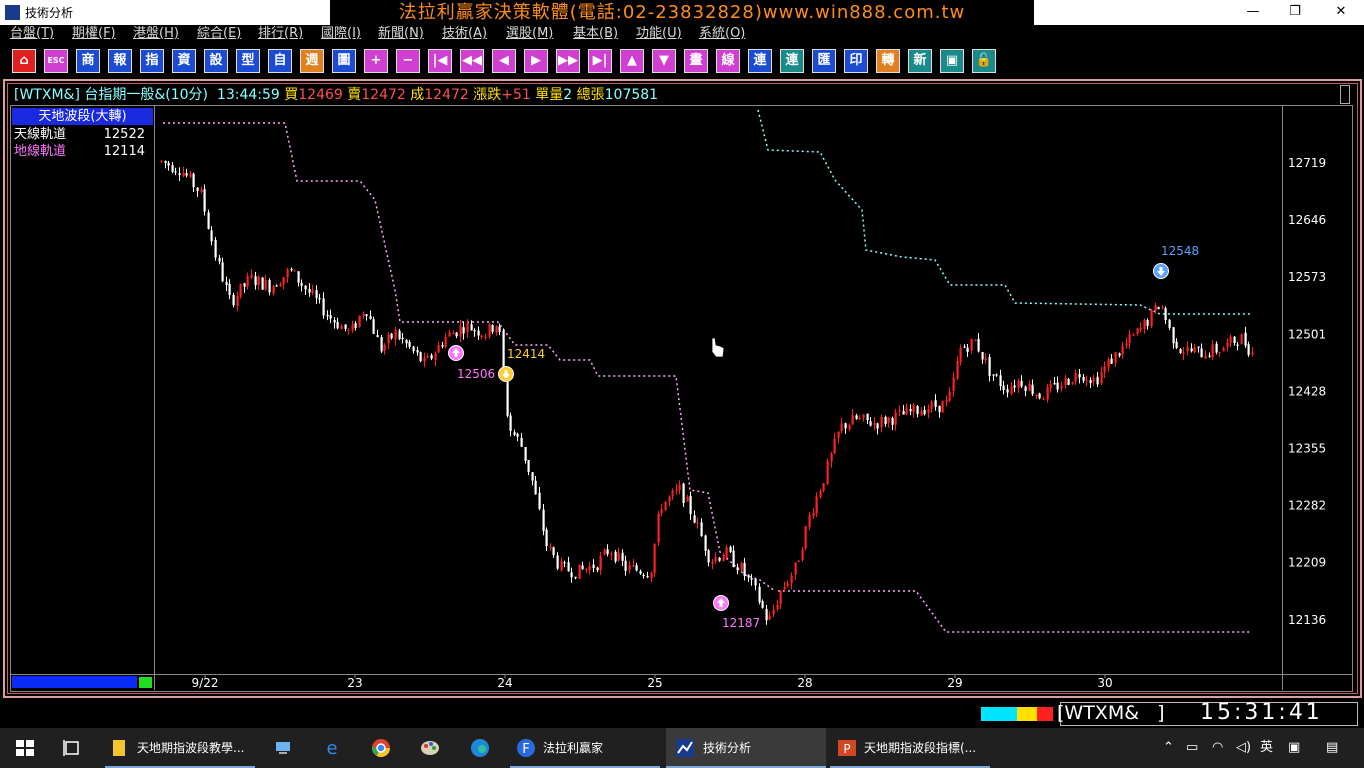 The image size is (1364, 768). I want to click on menu-item: 排行(R), so click(280, 34).